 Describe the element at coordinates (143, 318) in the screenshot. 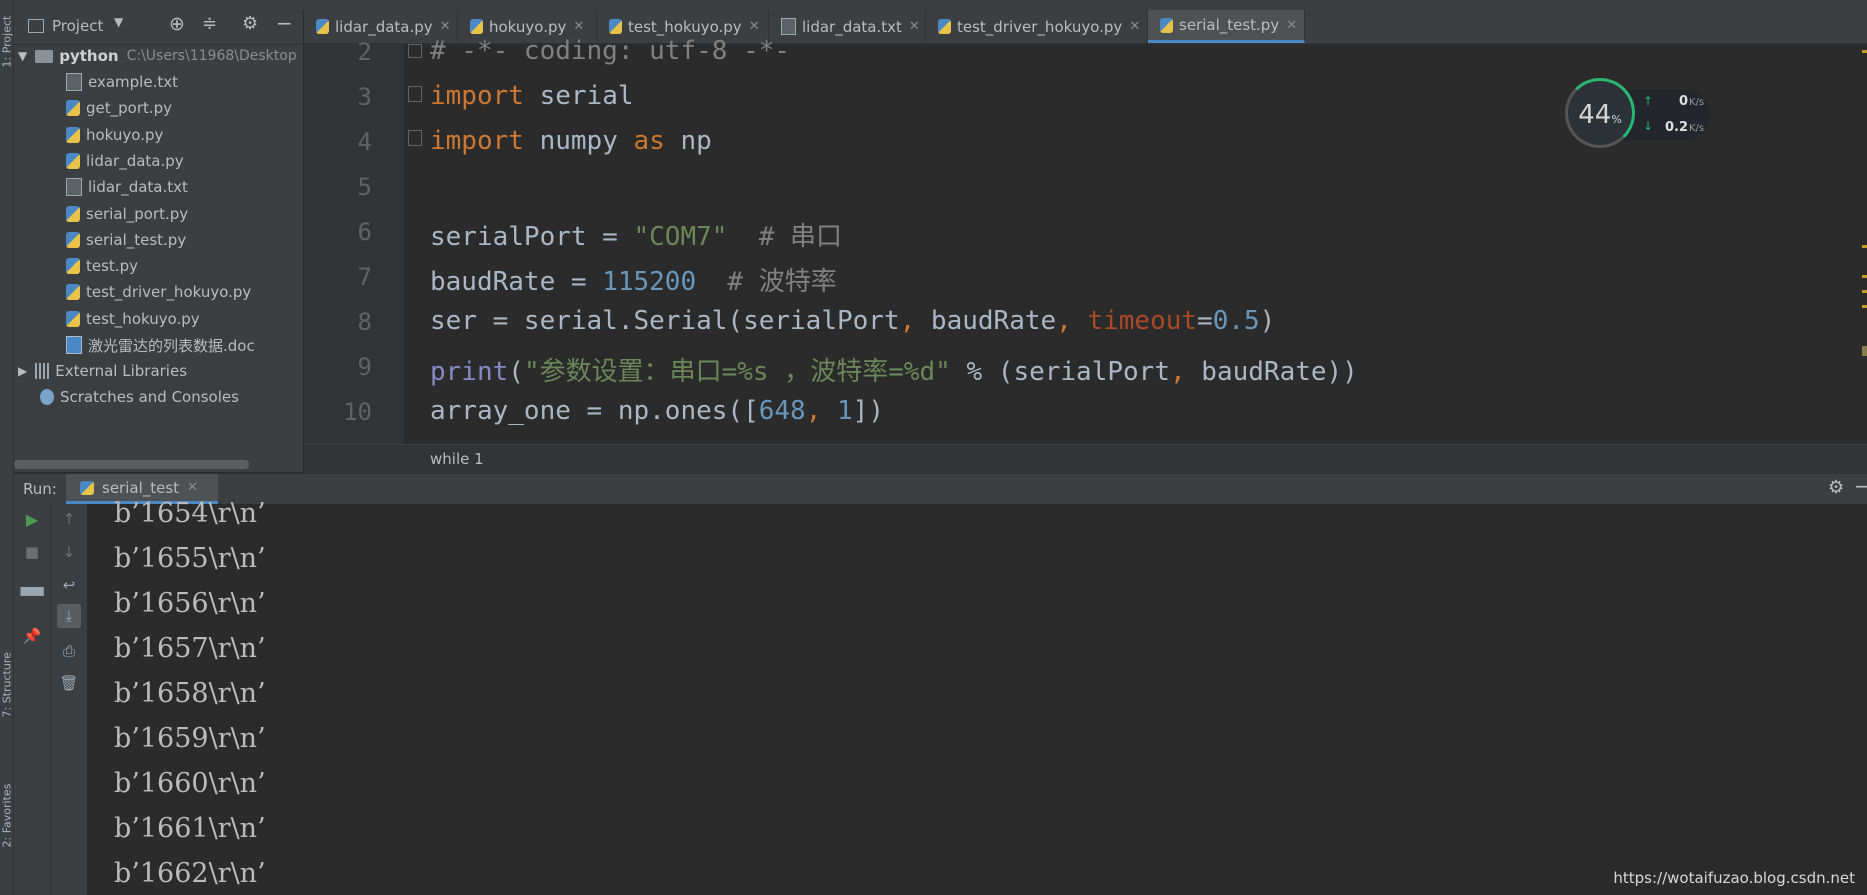

I see `tree-file-label: test_hokuyo.py` at that location.